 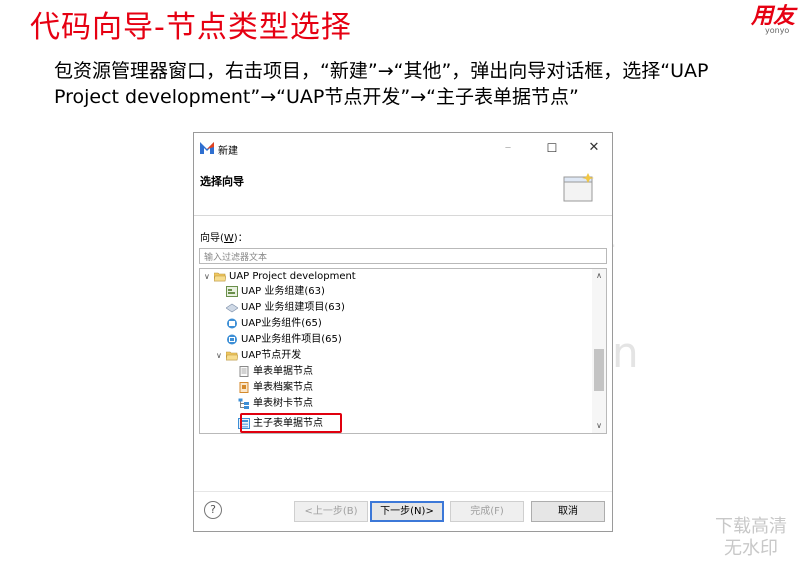 I want to click on help-icon: ?, so click(x=213, y=510).